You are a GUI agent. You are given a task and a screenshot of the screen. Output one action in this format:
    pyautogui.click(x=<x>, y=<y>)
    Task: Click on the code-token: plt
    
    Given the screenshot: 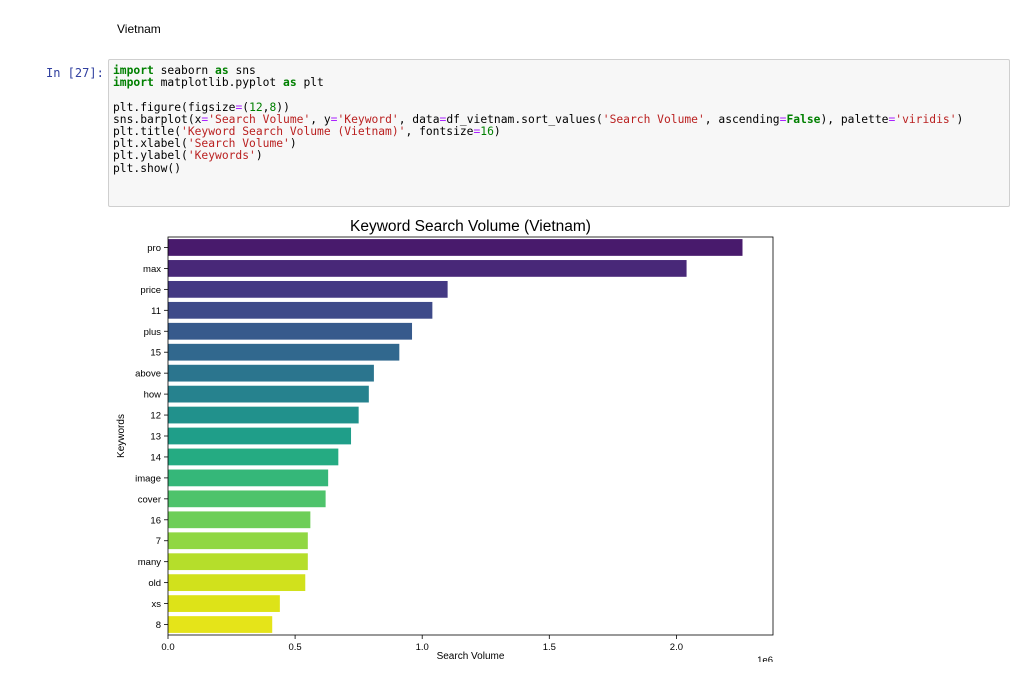 What is the action you would take?
    pyautogui.click(x=310, y=83)
    